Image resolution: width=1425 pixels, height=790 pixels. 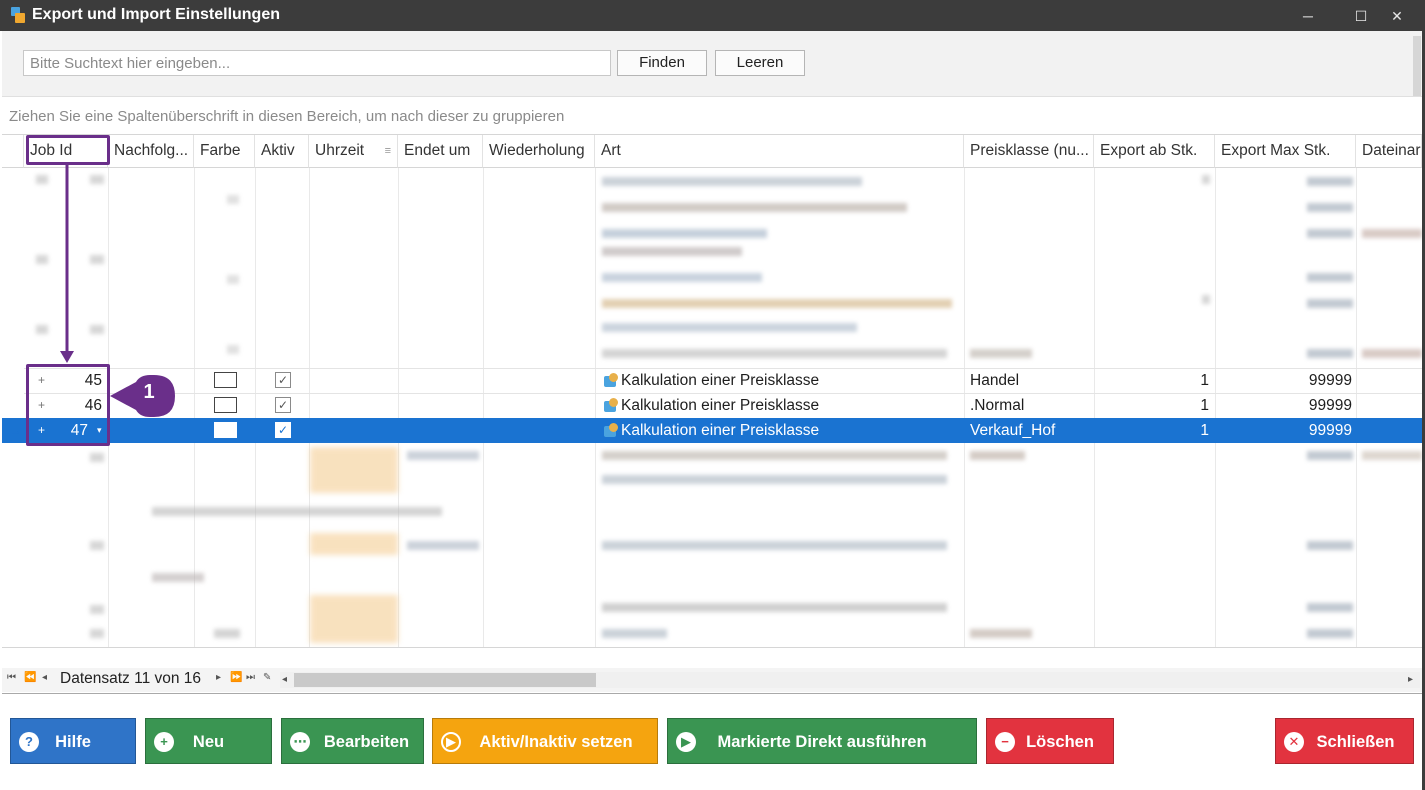 I want to click on column-header-export-max: Export Max Stk., so click(x=1285, y=151).